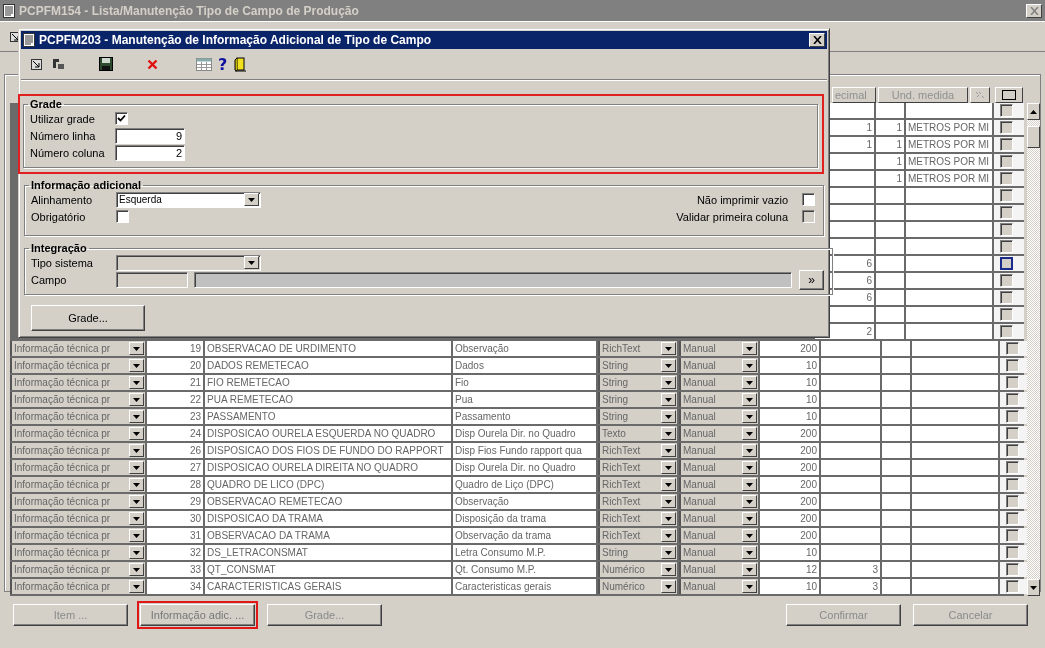 The image size is (1045, 648). Describe the element at coordinates (1033, 137) in the screenshot. I see `scroll-thumb` at that location.